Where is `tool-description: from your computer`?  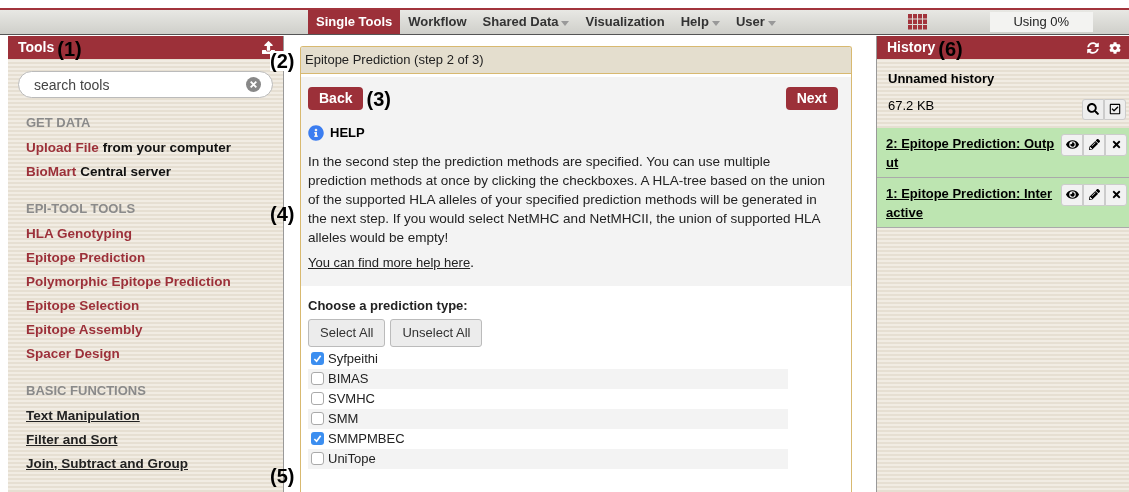
tool-description: from your computer is located at coordinates (167, 147).